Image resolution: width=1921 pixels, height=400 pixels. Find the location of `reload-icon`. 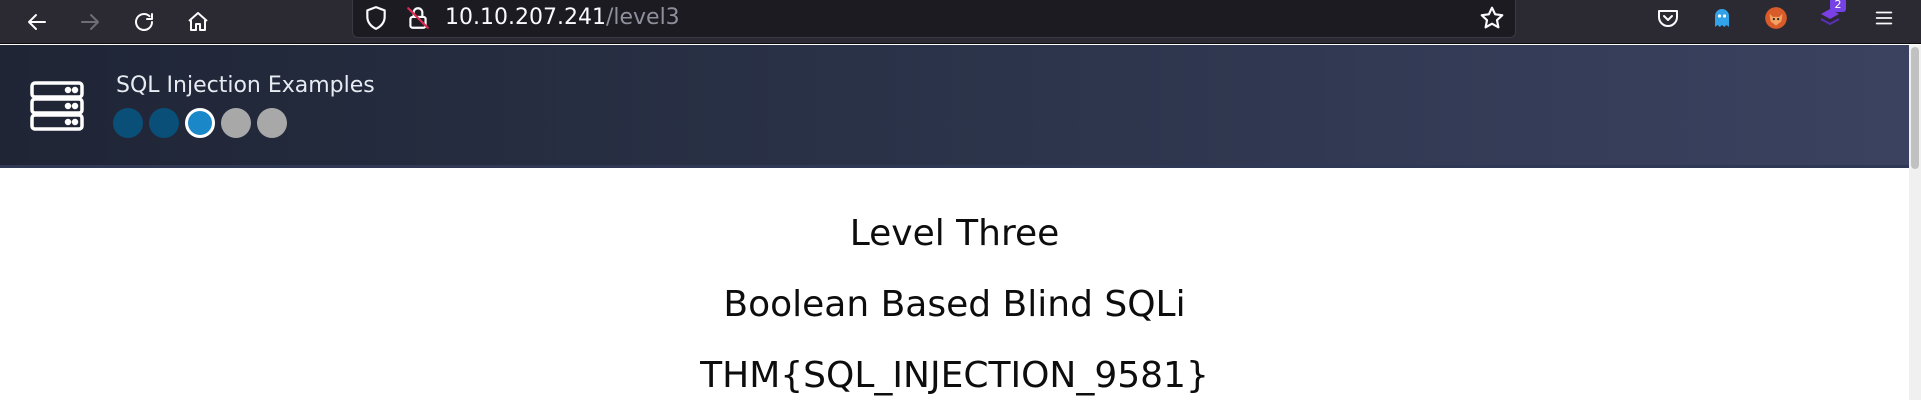

reload-icon is located at coordinates (144, 22).